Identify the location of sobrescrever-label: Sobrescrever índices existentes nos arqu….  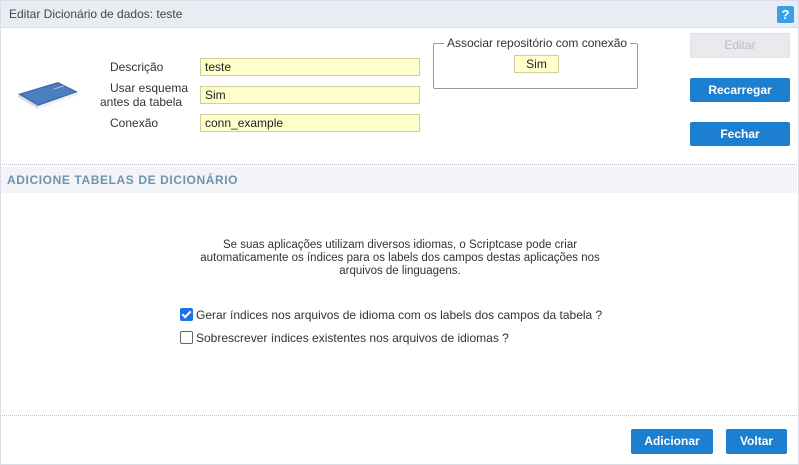
(352, 338).